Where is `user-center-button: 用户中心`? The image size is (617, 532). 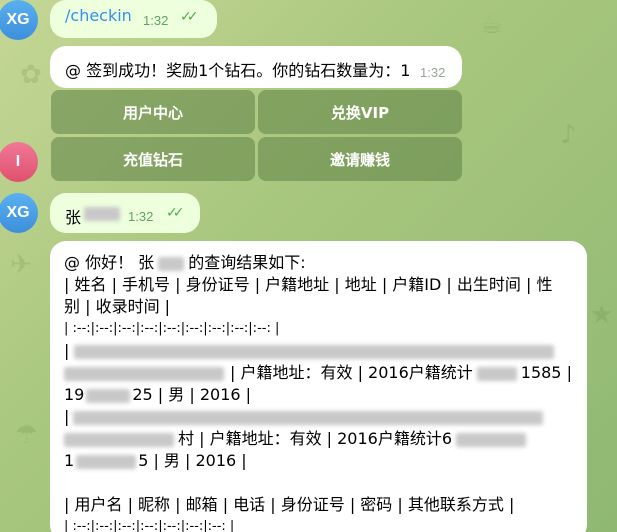 user-center-button: 用户中心 is located at coordinates (153, 112).